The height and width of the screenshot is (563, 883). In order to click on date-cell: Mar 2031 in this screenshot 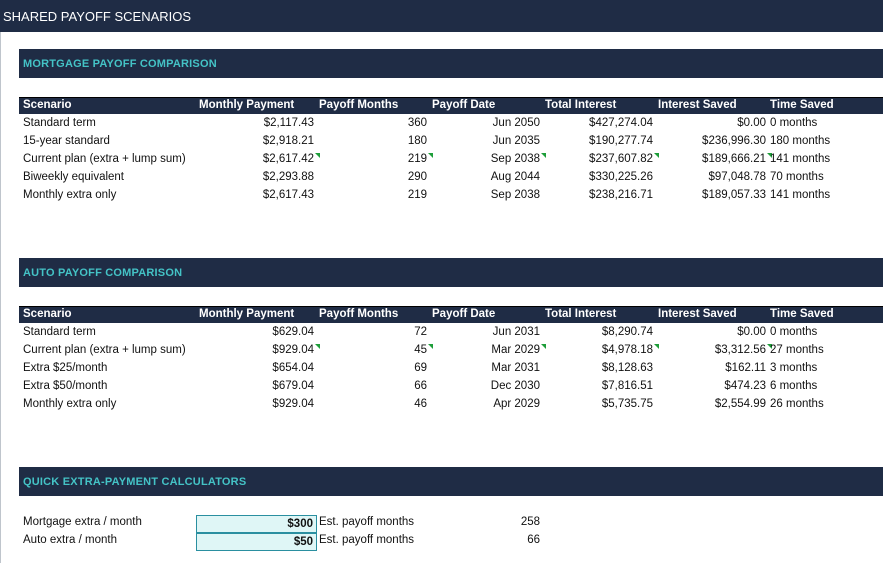, I will do `click(515, 369)`.